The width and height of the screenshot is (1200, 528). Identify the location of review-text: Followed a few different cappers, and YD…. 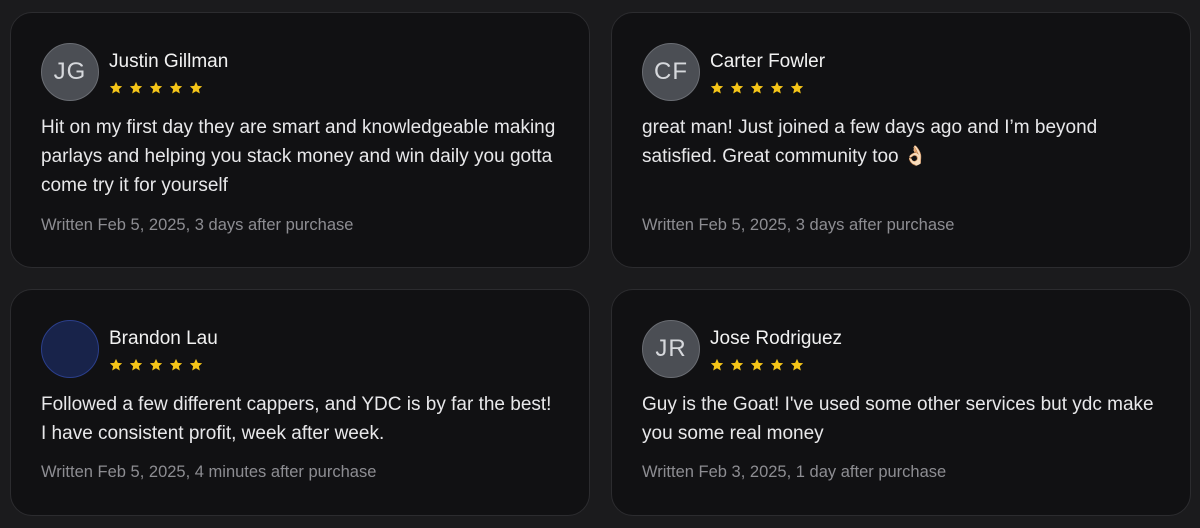
(296, 419).